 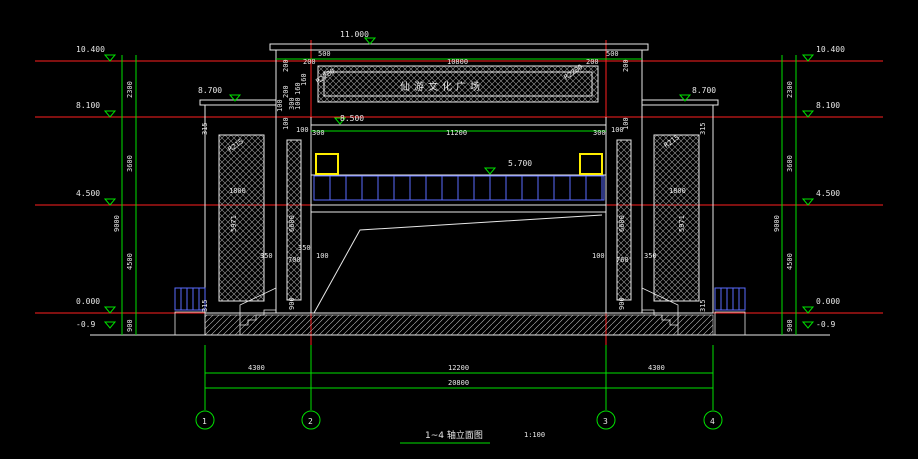 What do you see at coordinates (790, 325) in the screenshot?
I see `vdim-right-3: 900` at bounding box center [790, 325].